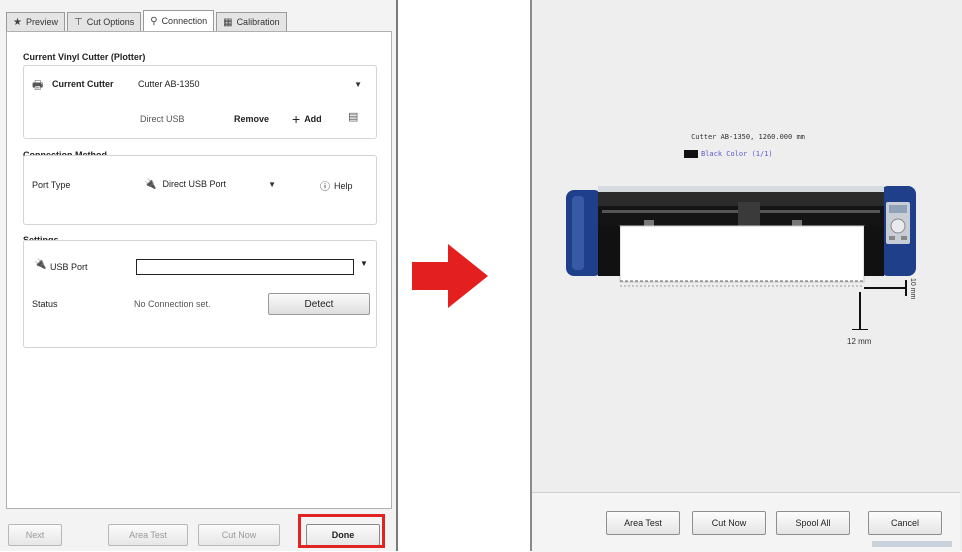 The image size is (962, 552). What do you see at coordinates (912, 544) in the screenshot?
I see `status-strip` at bounding box center [912, 544].